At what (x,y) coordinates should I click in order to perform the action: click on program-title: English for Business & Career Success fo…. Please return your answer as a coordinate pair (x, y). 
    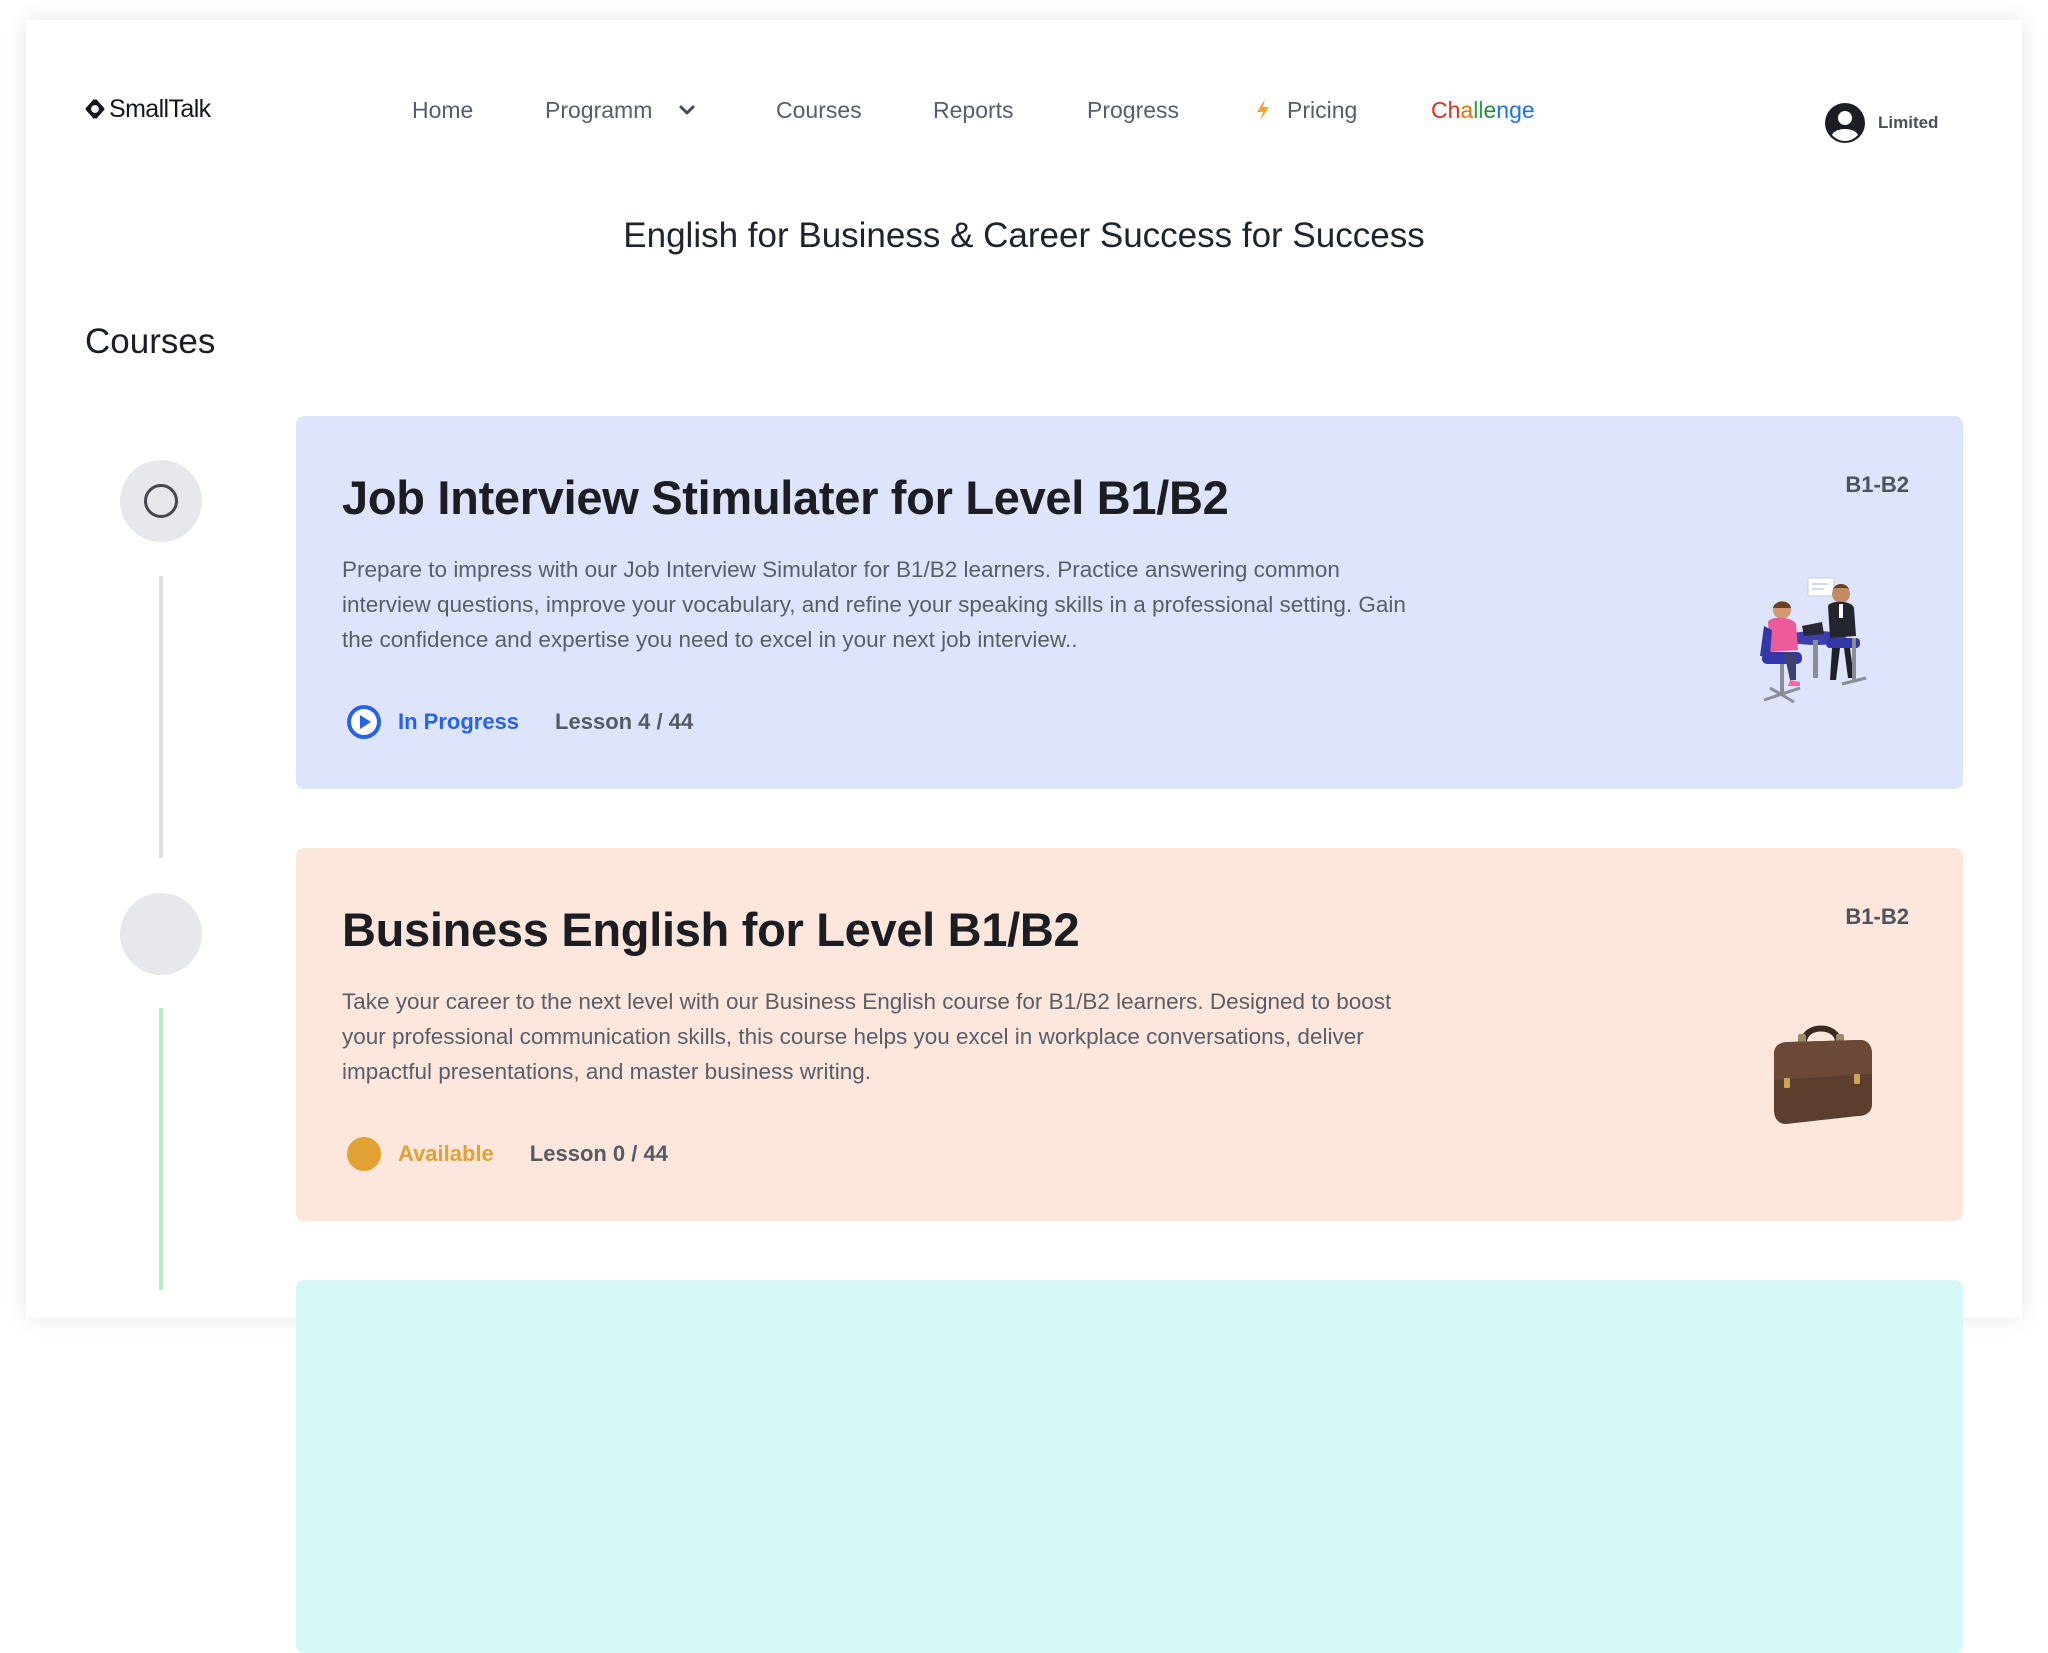
    Looking at the image, I should click on (1024, 235).